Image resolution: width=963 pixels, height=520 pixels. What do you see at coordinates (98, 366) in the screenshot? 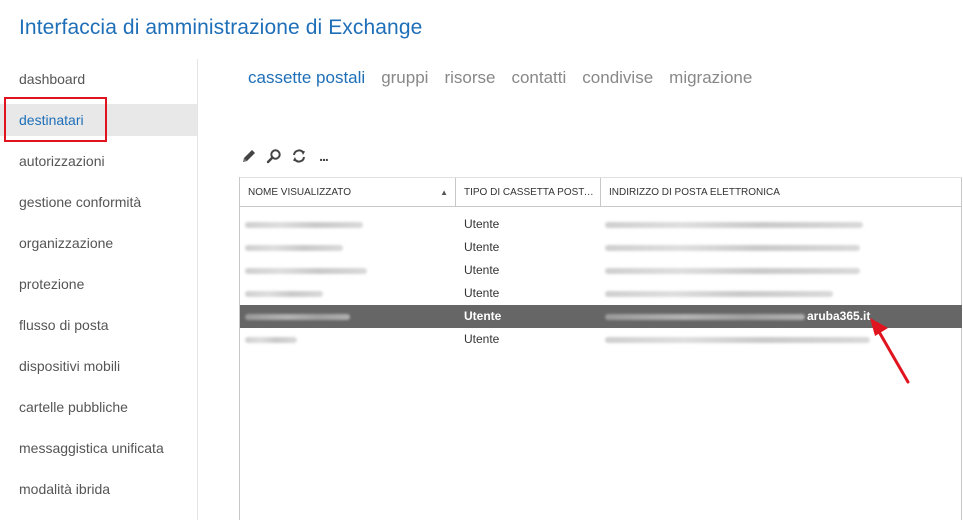
I see `sidebar-item-dispositivi-mobili: dispositivi mobili` at bounding box center [98, 366].